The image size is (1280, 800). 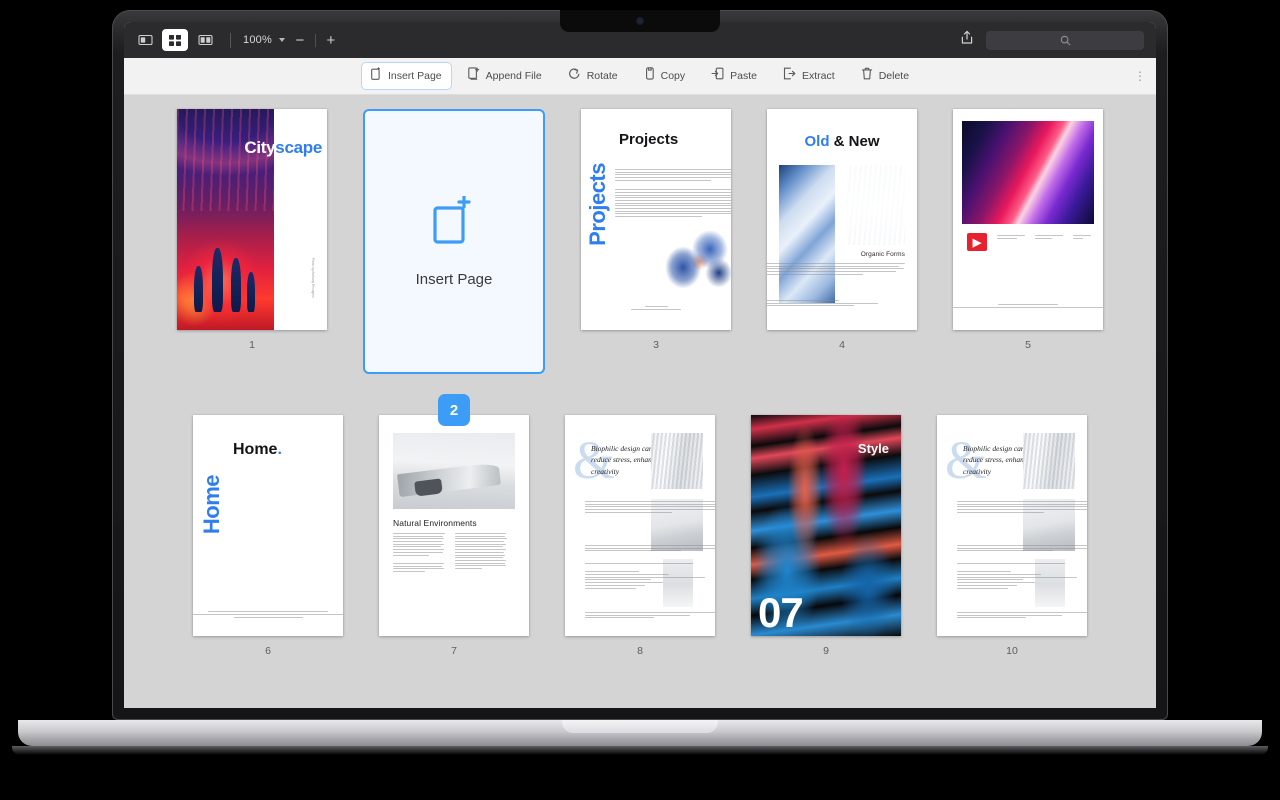 What do you see at coordinates (656, 219) in the screenshot?
I see `page-thumbnail-3: Projects Projects` at bounding box center [656, 219].